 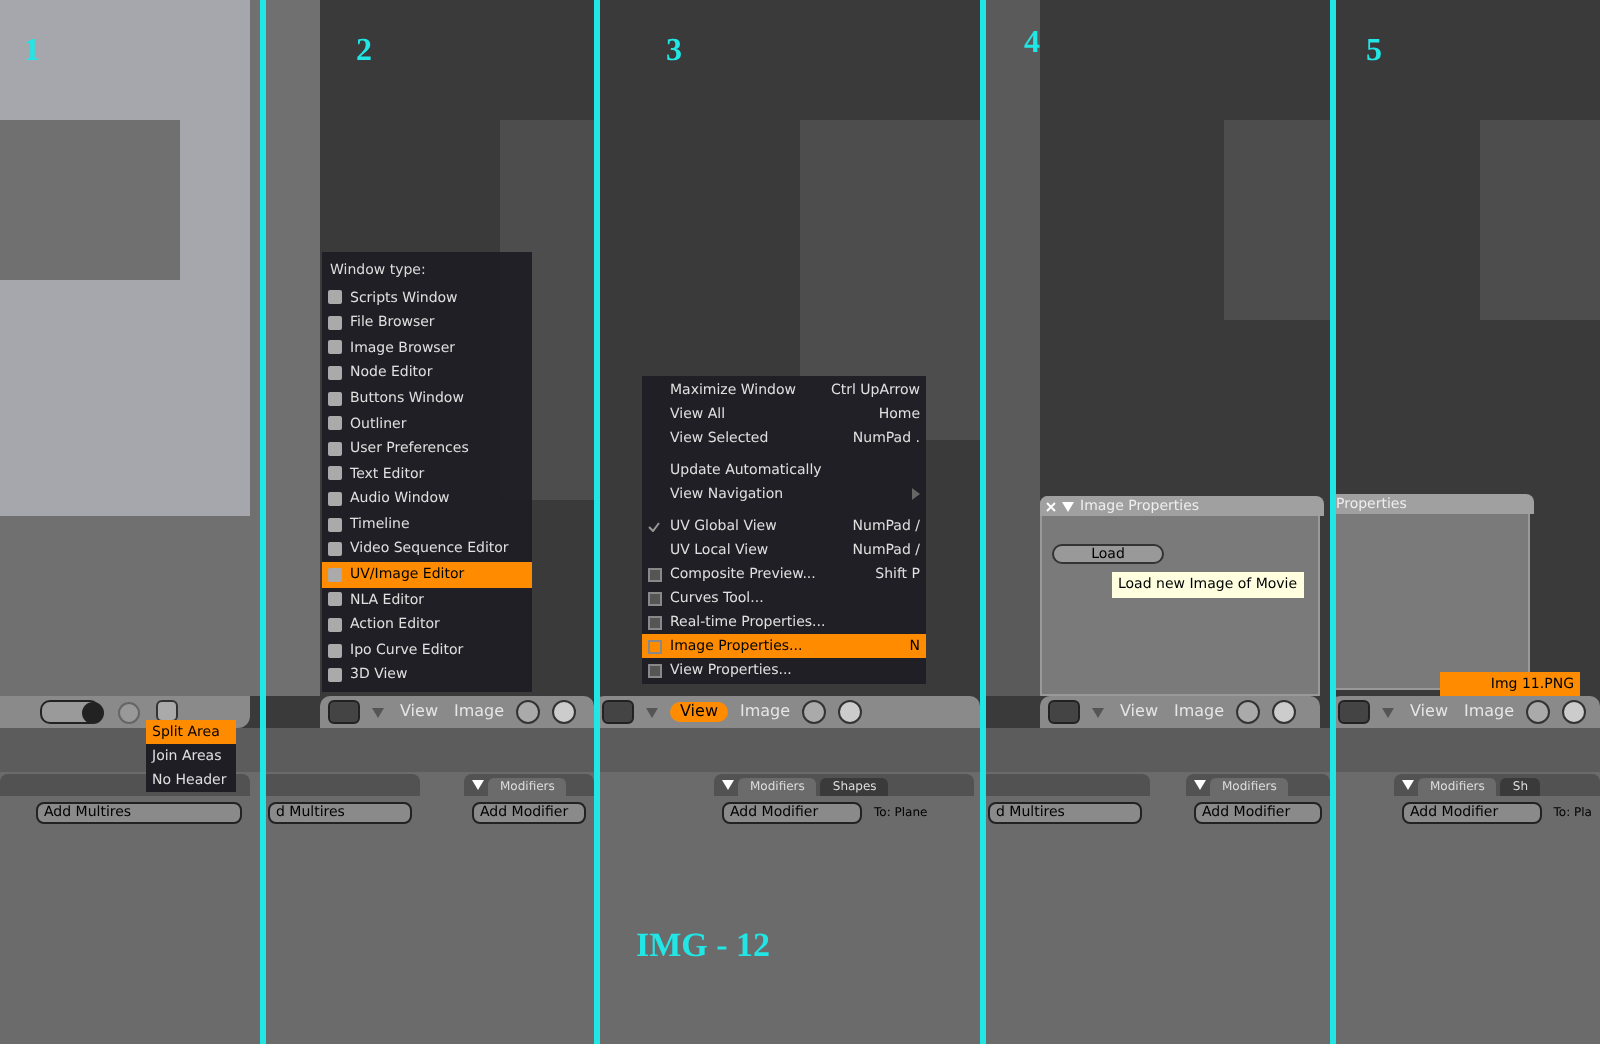 I want to click on caption: IMG - 12, so click(x=703, y=946).